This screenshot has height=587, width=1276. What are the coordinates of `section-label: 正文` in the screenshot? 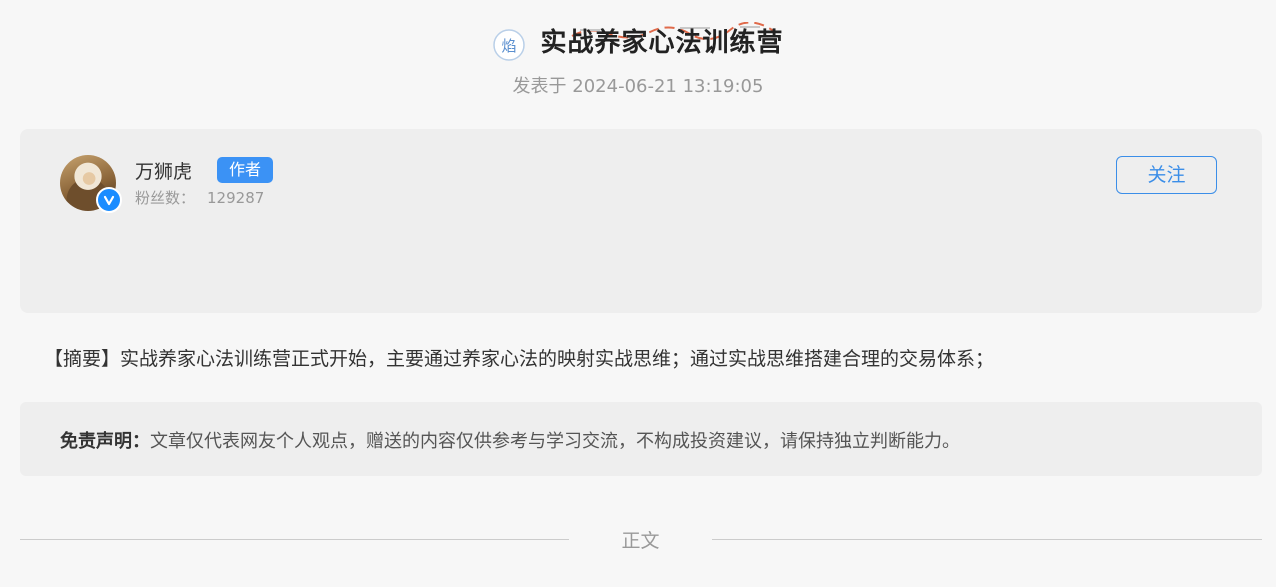 It's located at (640, 541).